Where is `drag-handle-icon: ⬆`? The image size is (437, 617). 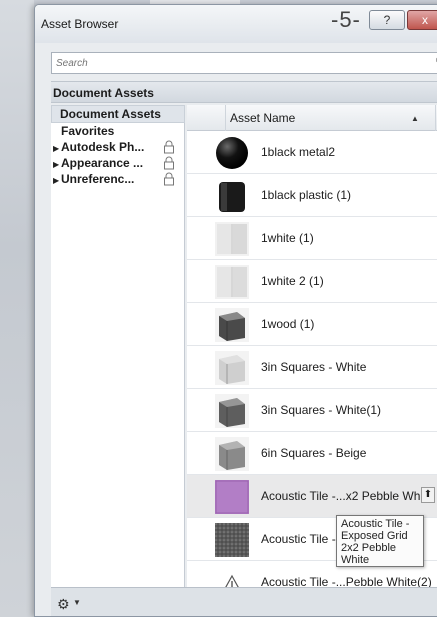 drag-handle-icon: ⬆ is located at coordinates (428, 495).